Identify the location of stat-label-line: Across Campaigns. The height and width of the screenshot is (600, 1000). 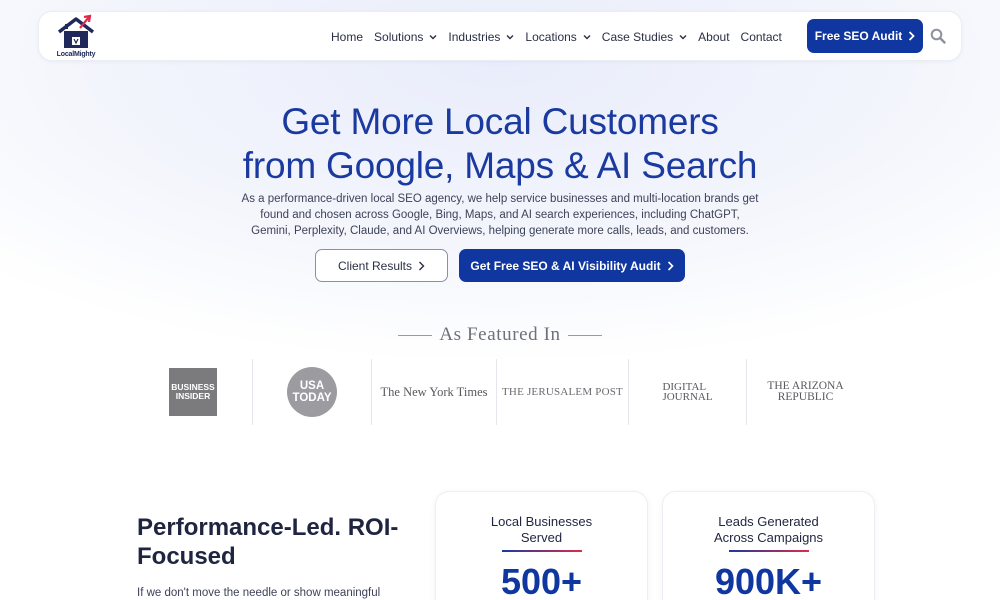
(768, 537).